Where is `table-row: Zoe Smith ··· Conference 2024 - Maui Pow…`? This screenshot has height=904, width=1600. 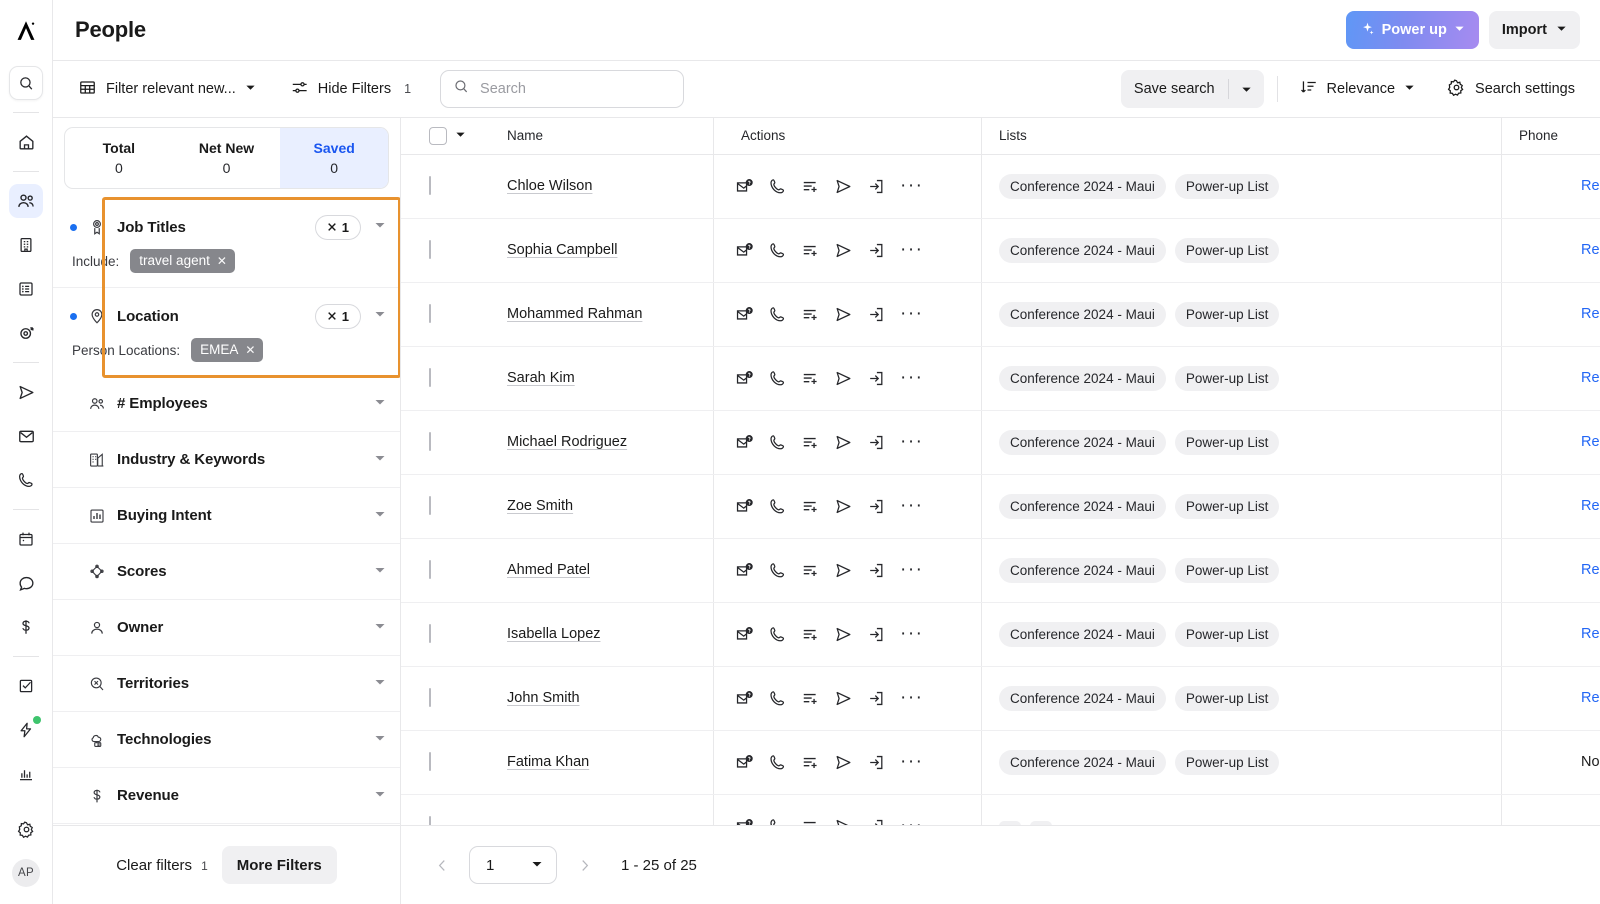 table-row: Zoe Smith ··· Conference 2024 - Maui Pow… is located at coordinates (1000, 506).